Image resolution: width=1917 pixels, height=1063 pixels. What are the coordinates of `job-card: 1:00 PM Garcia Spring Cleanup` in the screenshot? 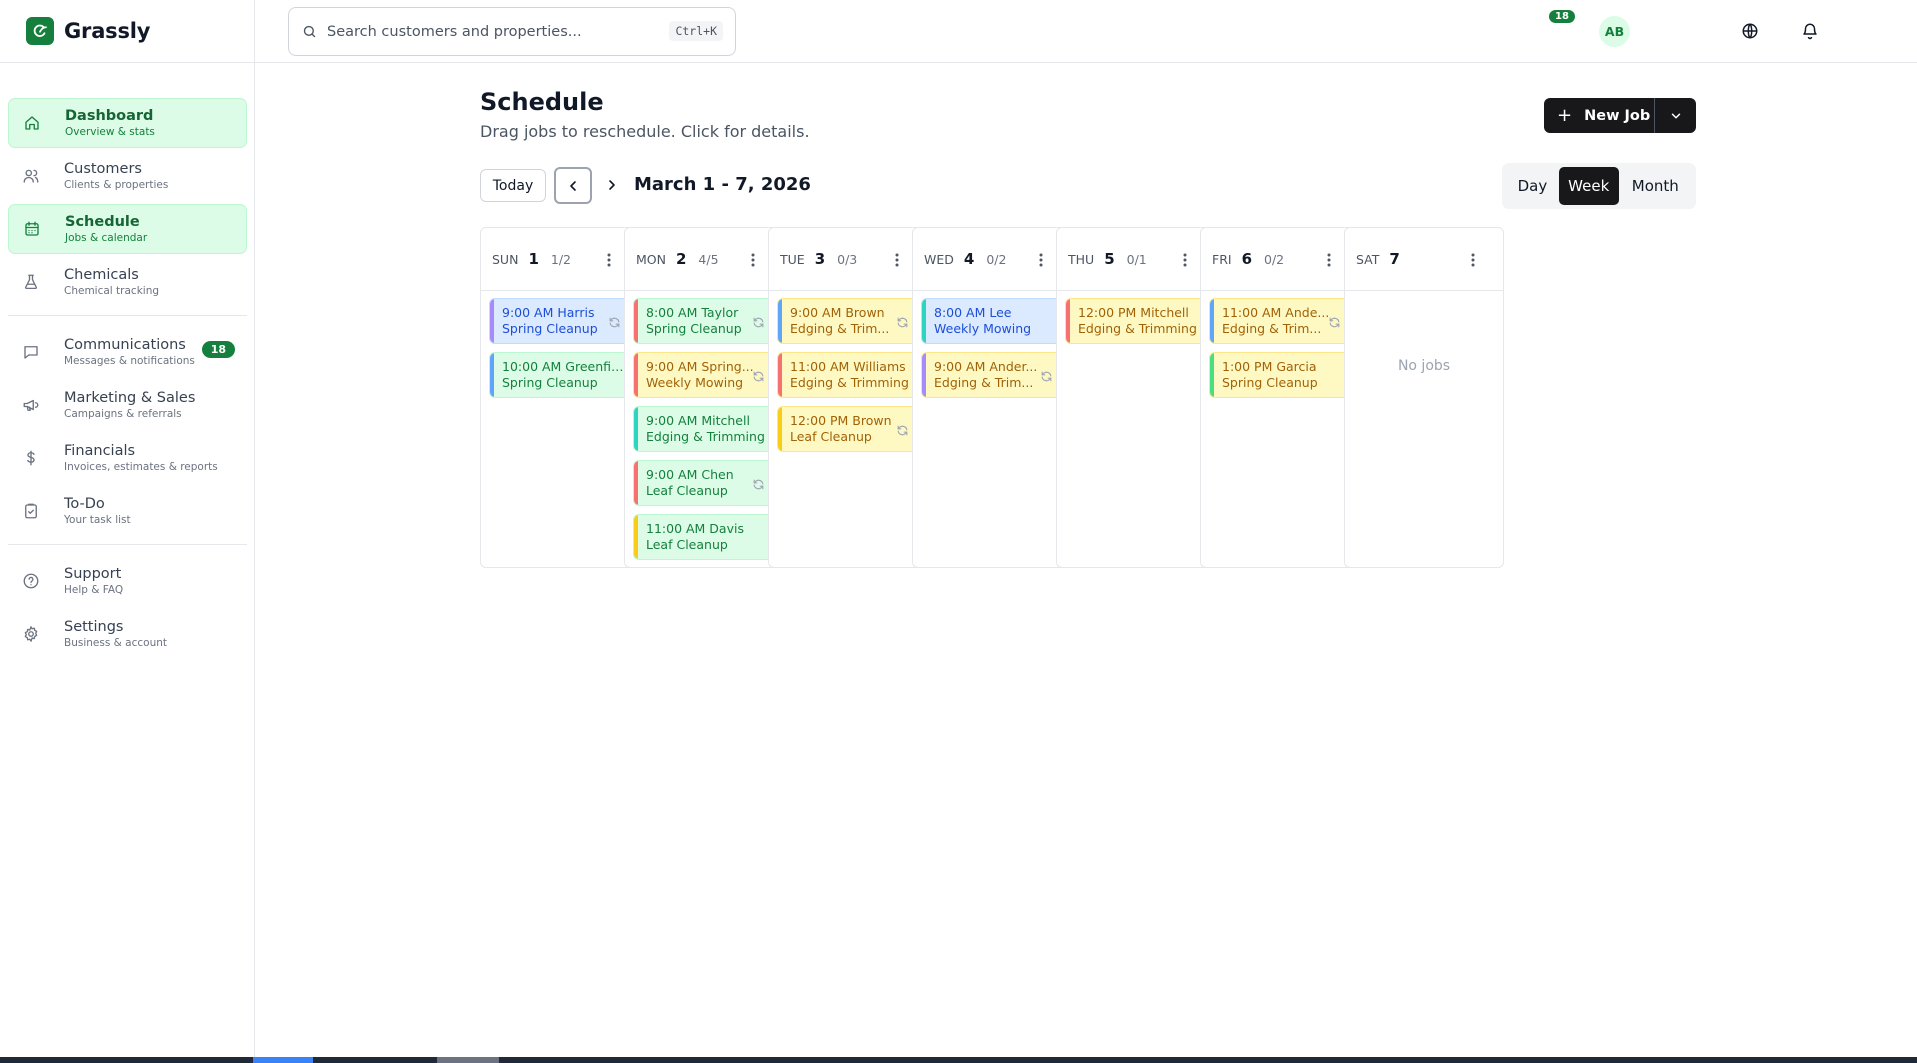 It's located at (1279, 375).